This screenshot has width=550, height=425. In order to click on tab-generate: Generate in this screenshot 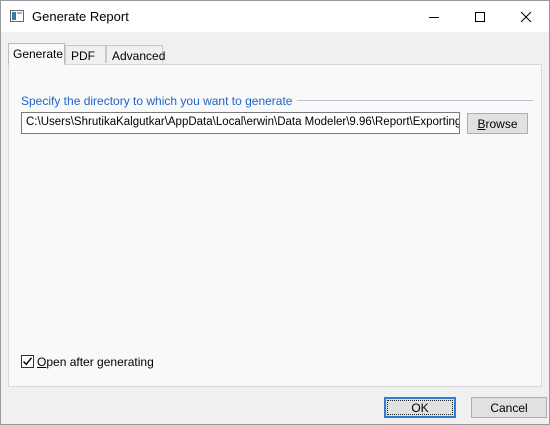, I will do `click(36, 54)`.